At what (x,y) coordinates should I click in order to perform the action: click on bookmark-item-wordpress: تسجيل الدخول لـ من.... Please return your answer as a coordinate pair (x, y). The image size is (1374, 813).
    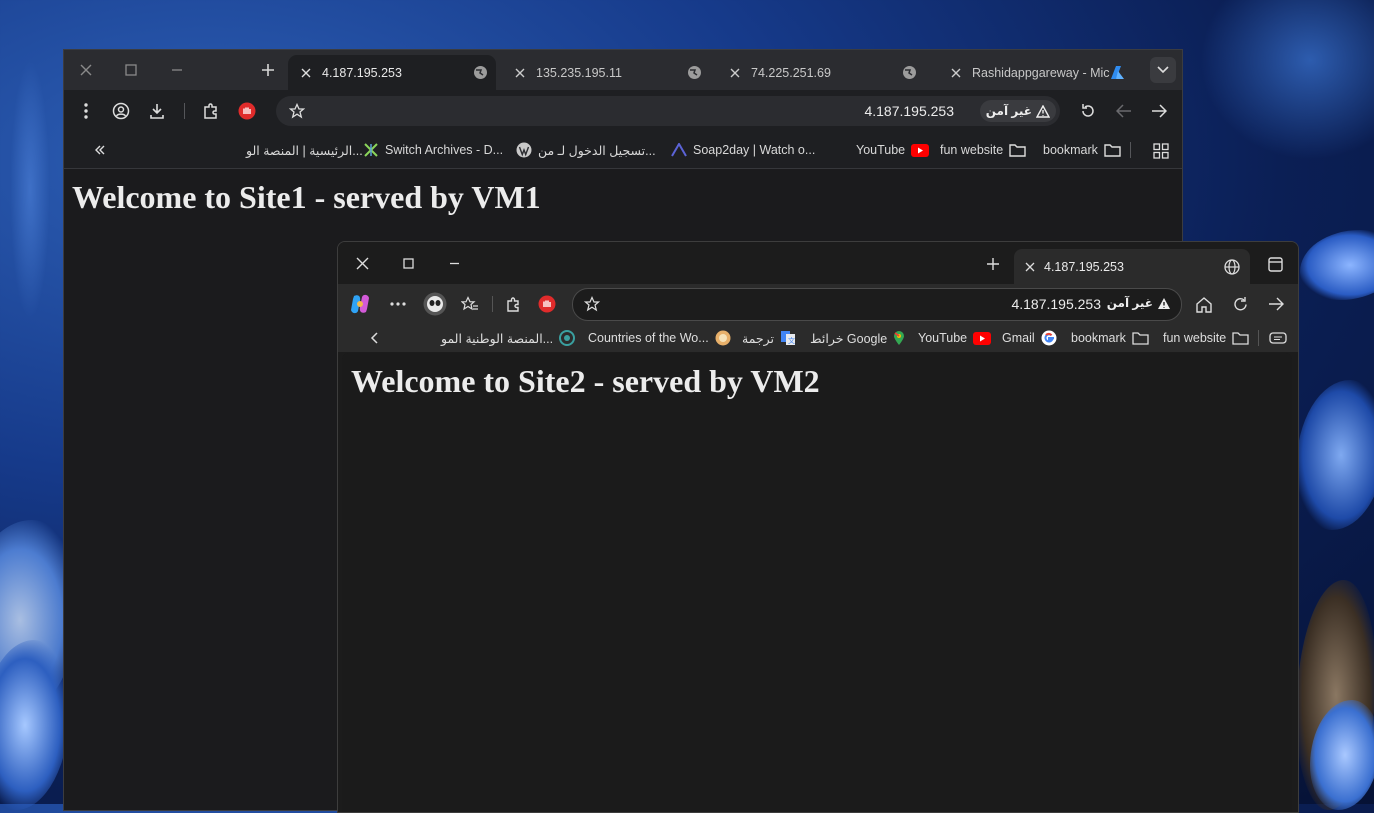
    Looking at the image, I should click on (586, 150).